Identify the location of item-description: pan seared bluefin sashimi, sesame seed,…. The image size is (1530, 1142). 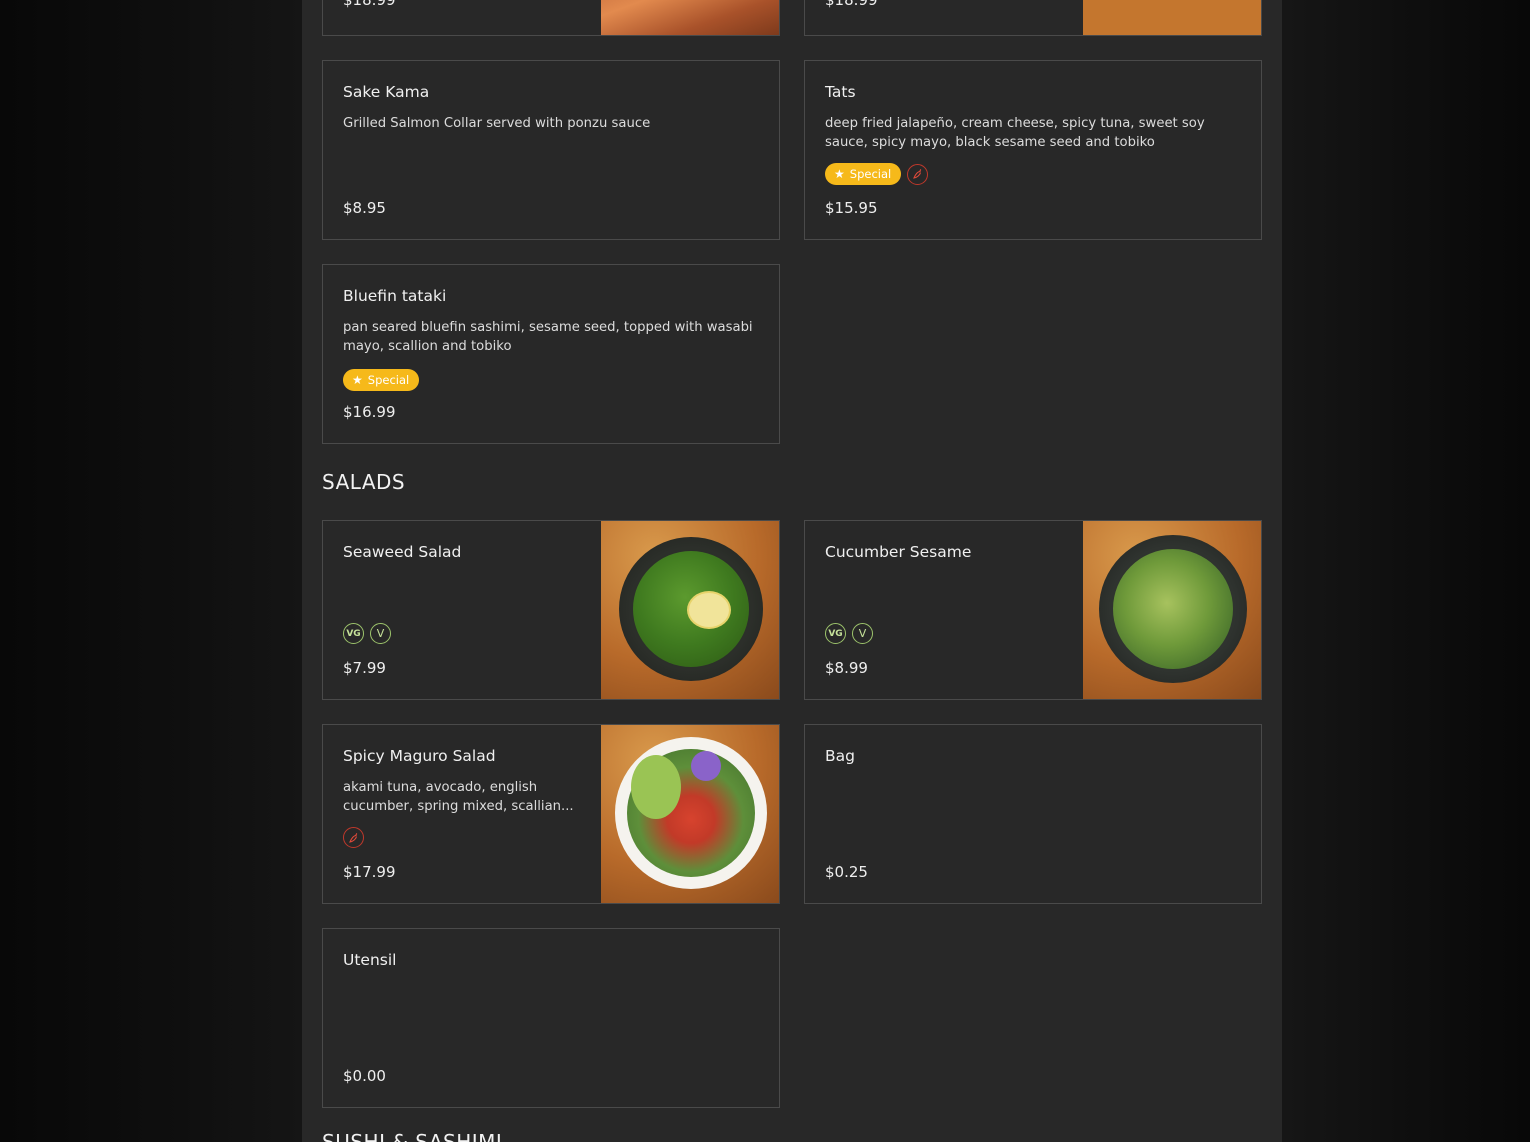
(548, 337).